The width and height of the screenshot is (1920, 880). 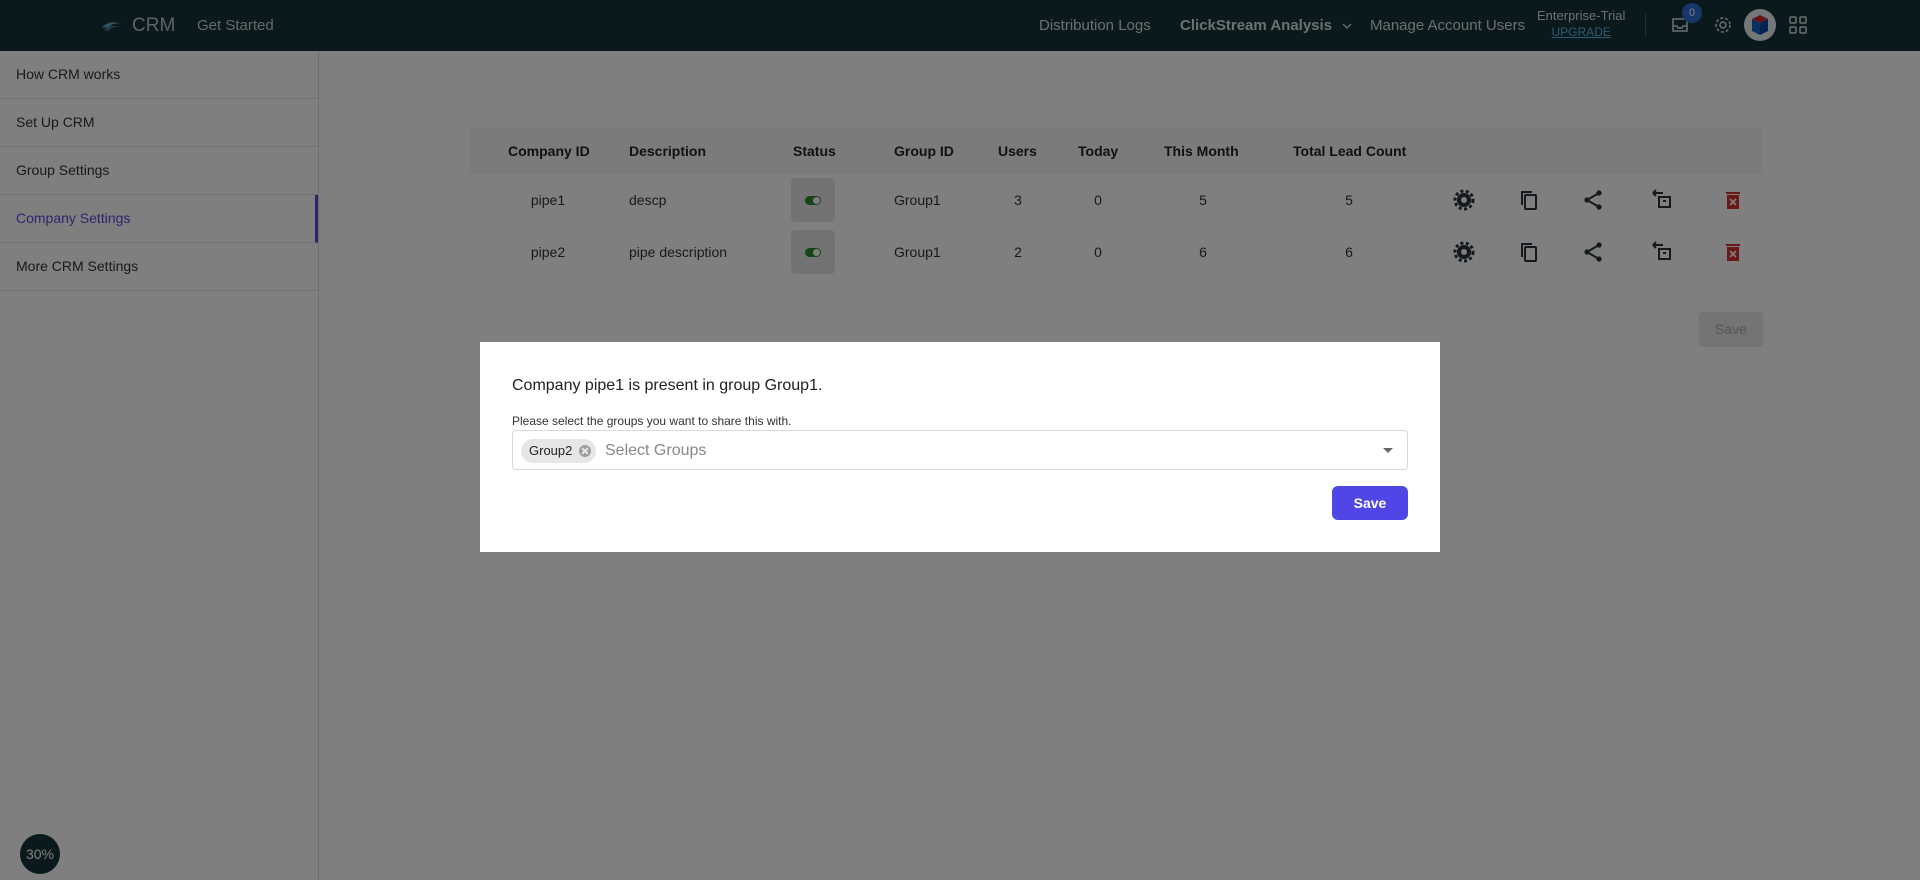 I want to click on remove-chip-icon, so click(x=585, y=451).